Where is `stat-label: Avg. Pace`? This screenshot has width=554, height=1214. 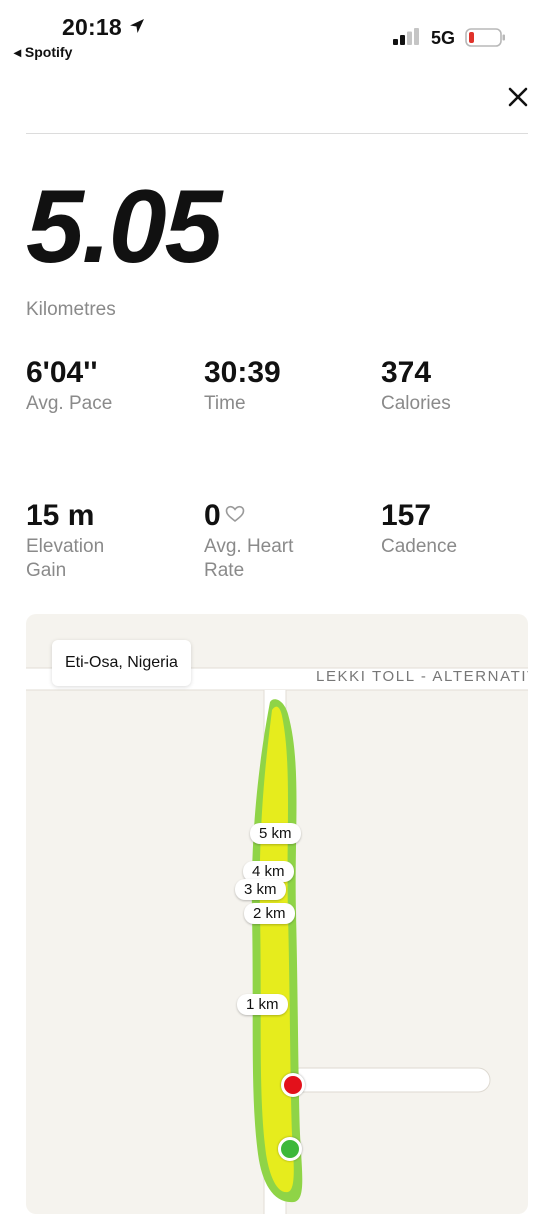
stat-label: Avg. Pace is located at coordinates (69, 403).